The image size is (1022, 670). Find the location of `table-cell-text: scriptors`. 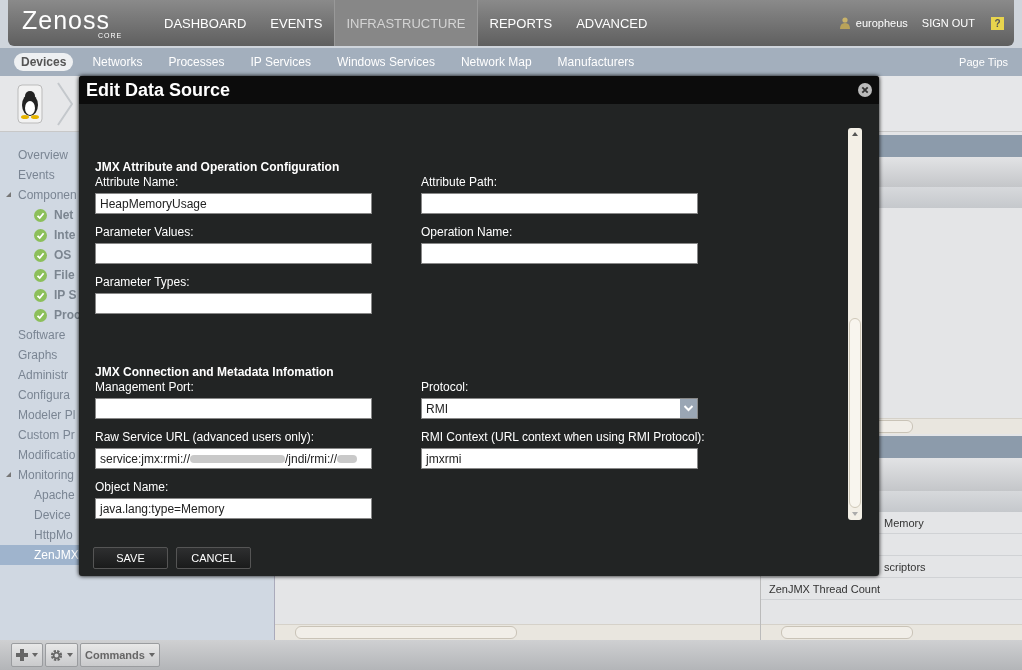

table-cell-text: scriptors is located at coordinates (904, 566).